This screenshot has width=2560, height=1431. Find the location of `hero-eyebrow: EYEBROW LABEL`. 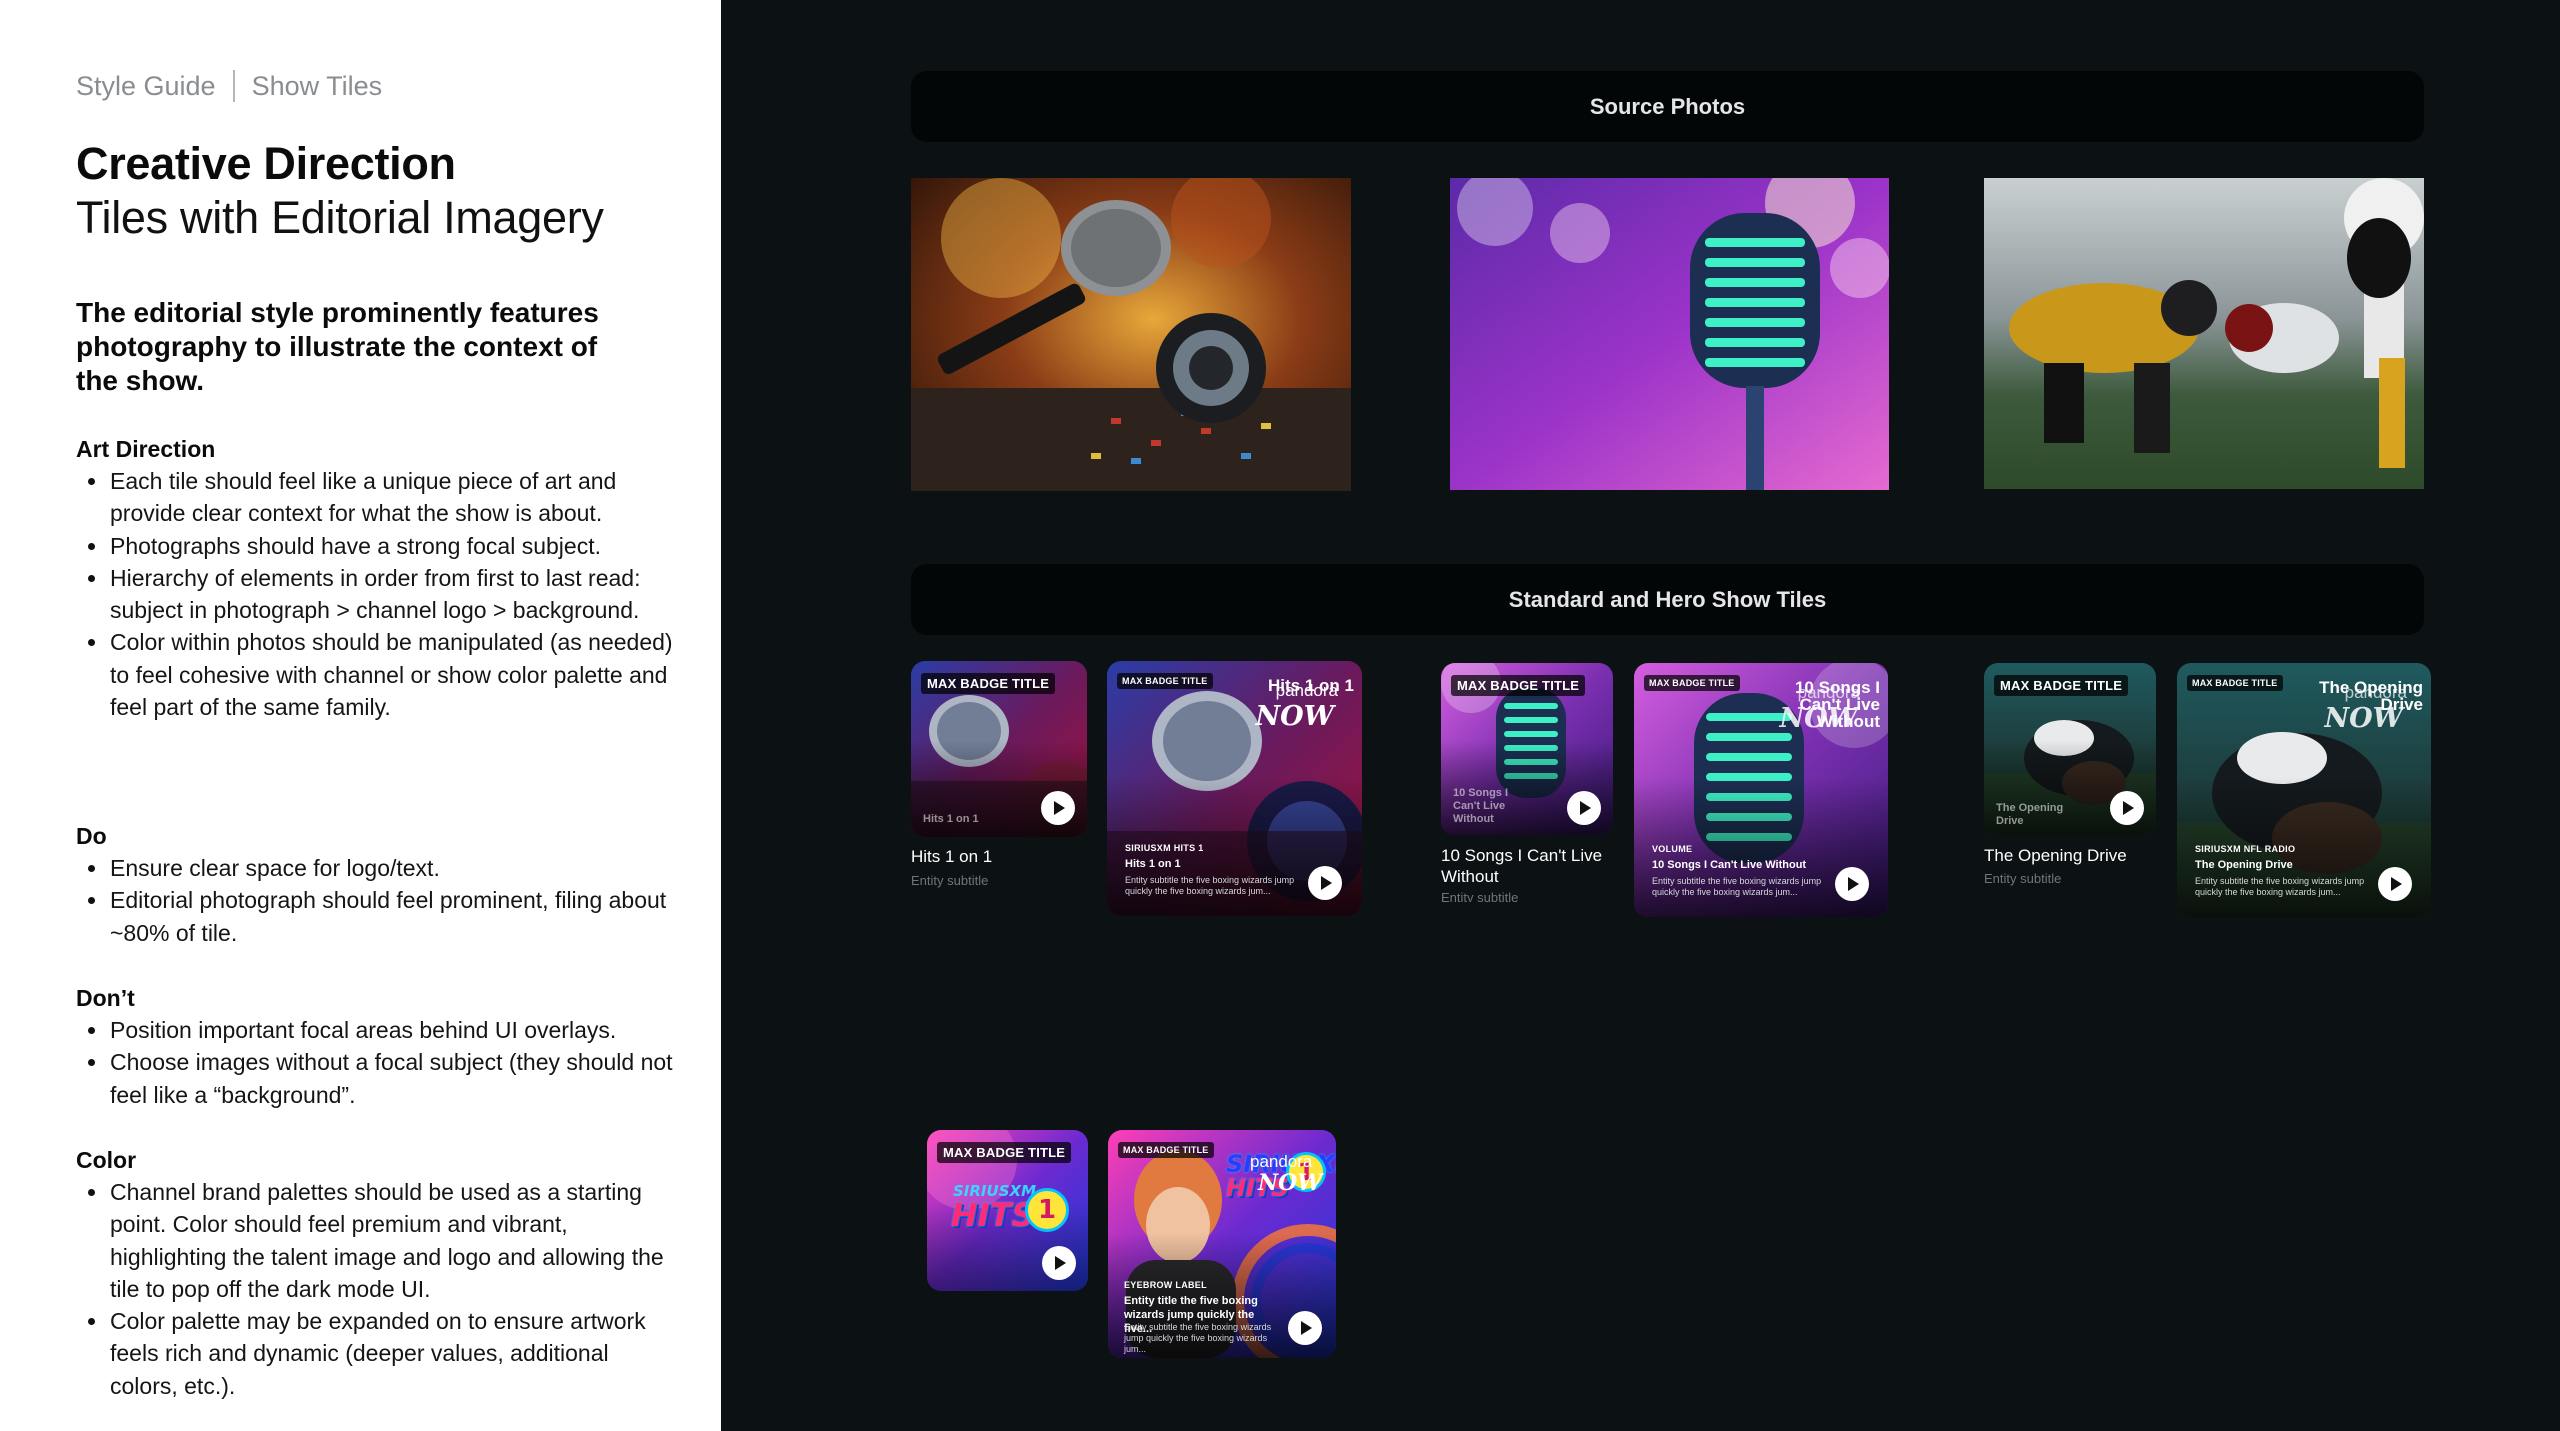

hero-eyebrow: EYEBROW LABEL is located at coordinates (1165, 1285).